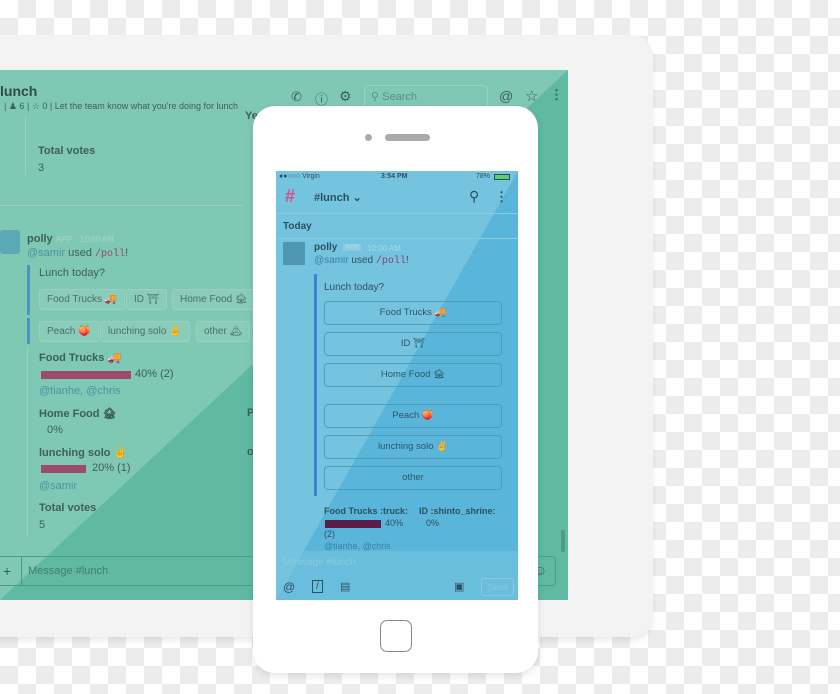 The height and width of the screenshot is (694, 840). What do you see at coordinates (394, 523) in the screenshot?
I see `result-percent: 40%` at bounding box center [394, 523].